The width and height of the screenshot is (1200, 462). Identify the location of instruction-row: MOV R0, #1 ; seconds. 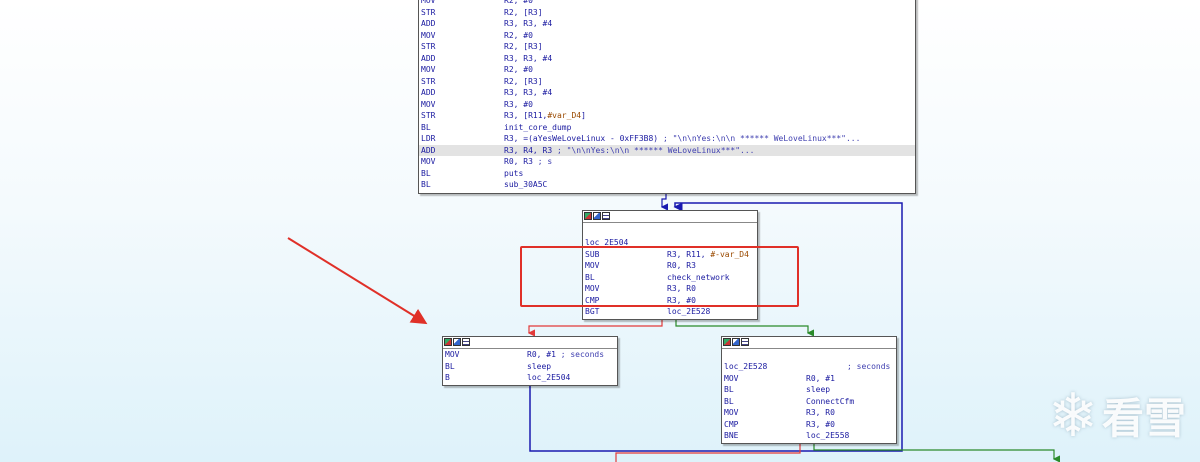
(530, 355).